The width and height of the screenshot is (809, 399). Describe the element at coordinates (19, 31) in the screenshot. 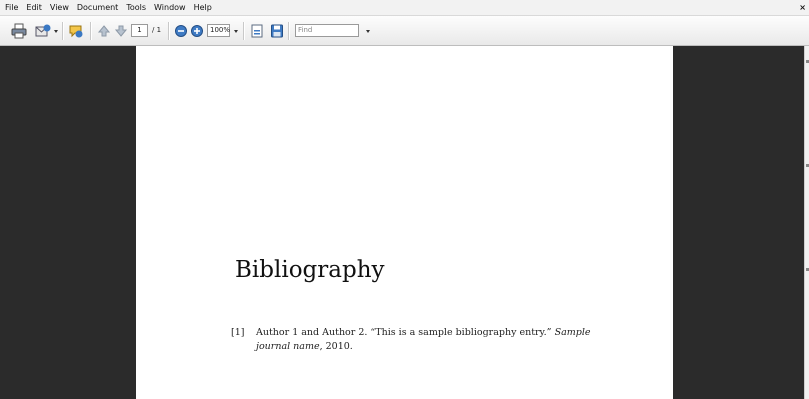

I see `print-icon` at that location.